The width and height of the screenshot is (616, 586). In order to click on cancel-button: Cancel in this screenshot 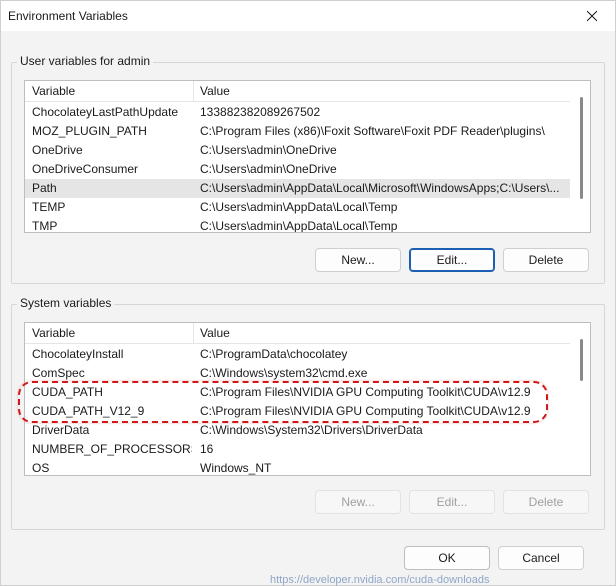, I will do `click(541, 558)`.